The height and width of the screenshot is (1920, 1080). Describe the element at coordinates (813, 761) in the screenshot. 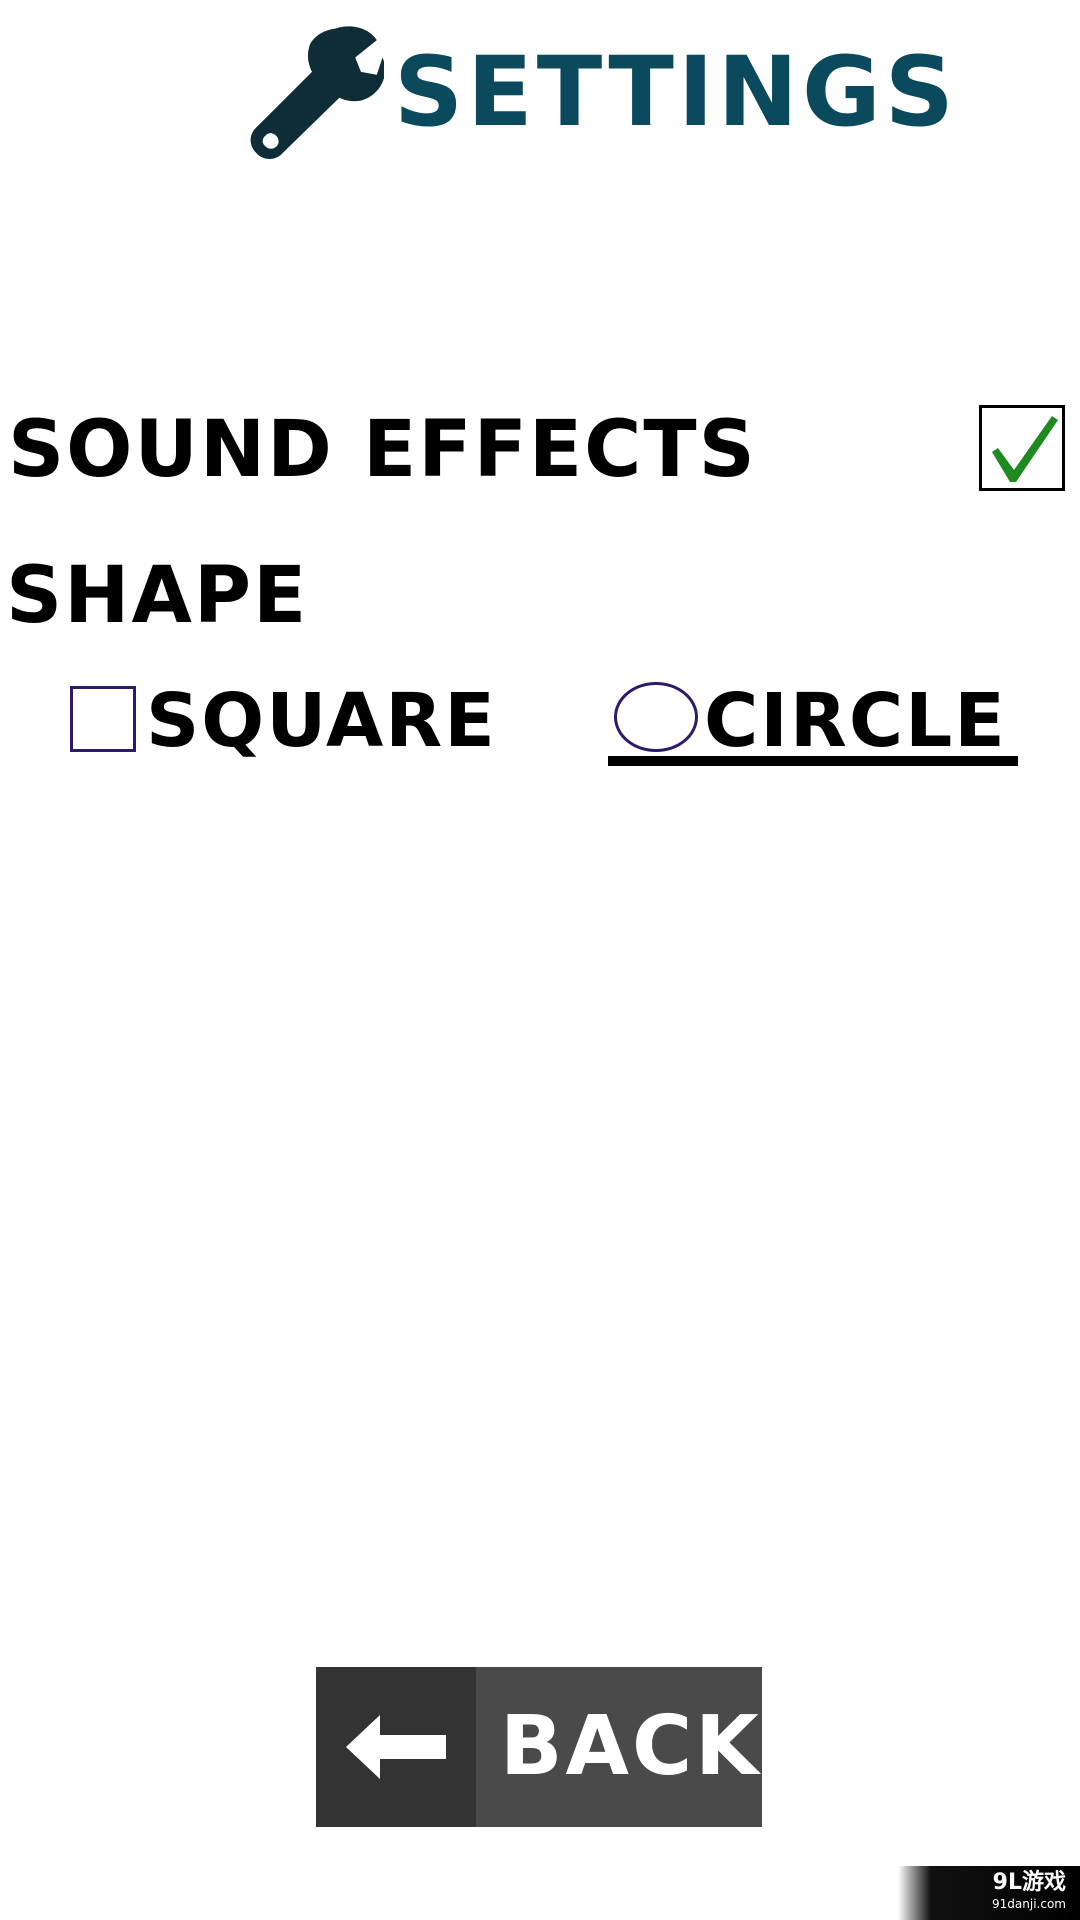

I see `selected-underline` at that location.